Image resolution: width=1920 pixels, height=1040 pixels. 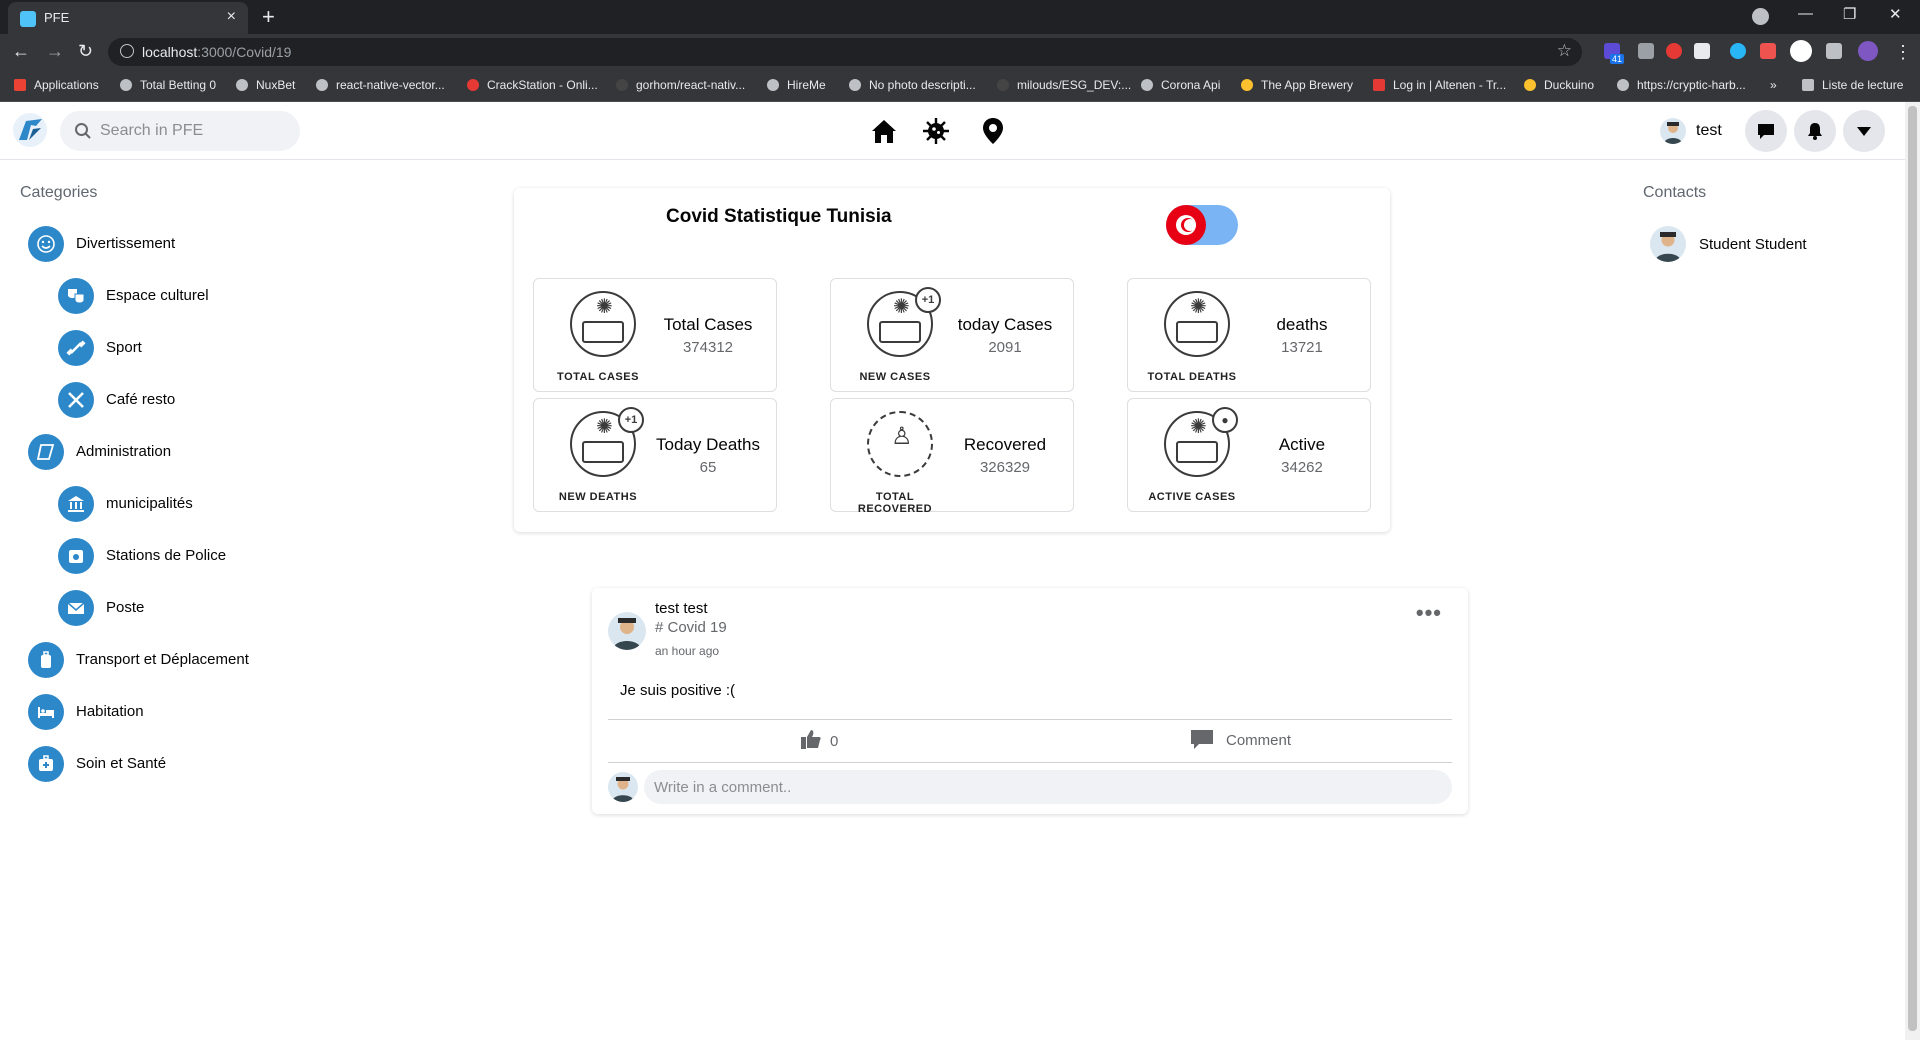 I want to click on stat-value: 65, so click(x=708, y=467).